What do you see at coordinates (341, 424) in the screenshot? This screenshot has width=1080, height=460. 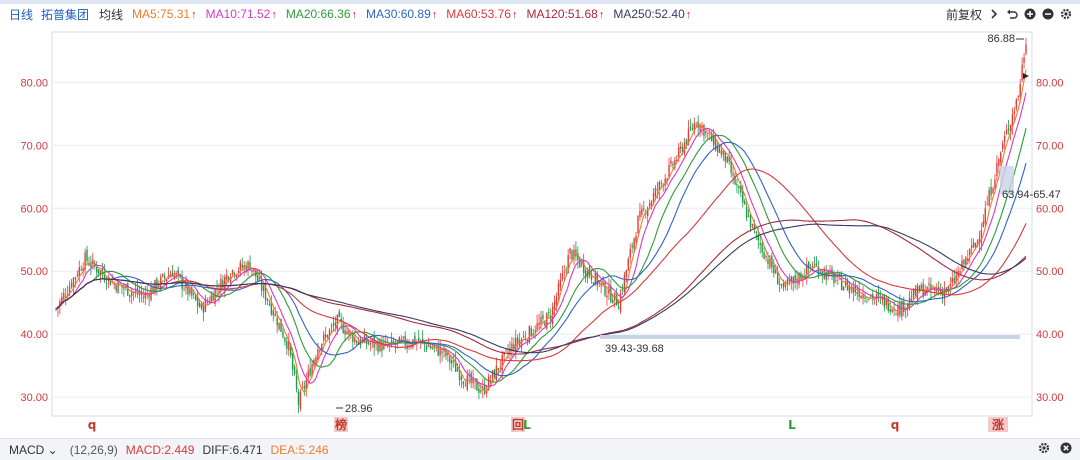 I see `signal-marker: 榜` at bounding box center [341, 424].